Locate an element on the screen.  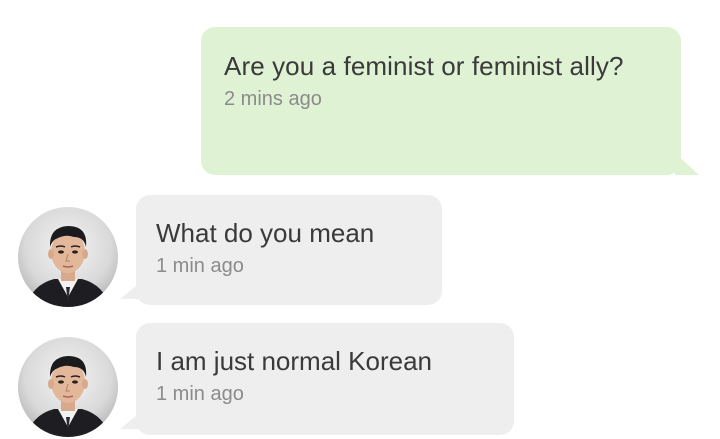
received-message-bubble: What do you mean 1 min ago is located at coordinates (281, 250).